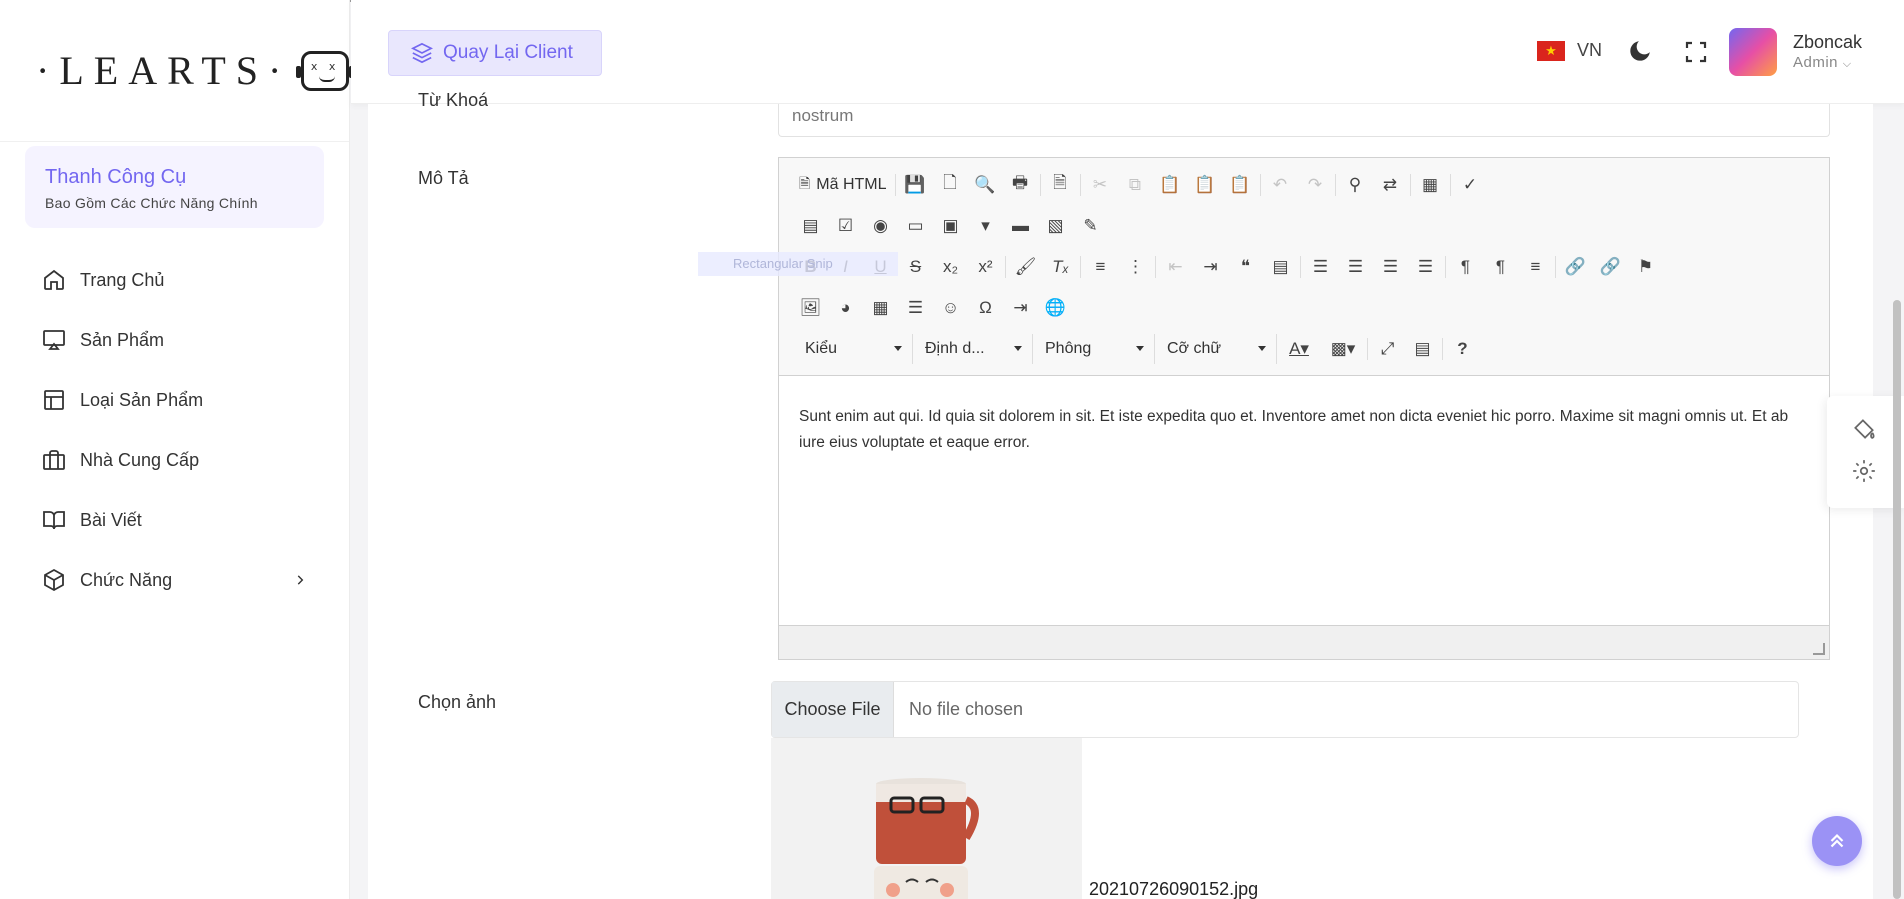 This screenshot has width=1904, height=899. What do you see at coordinates (1175, 267) in the screenshot?
I see `outdent-icon: ⇤` at bounding box center [1175, 267].